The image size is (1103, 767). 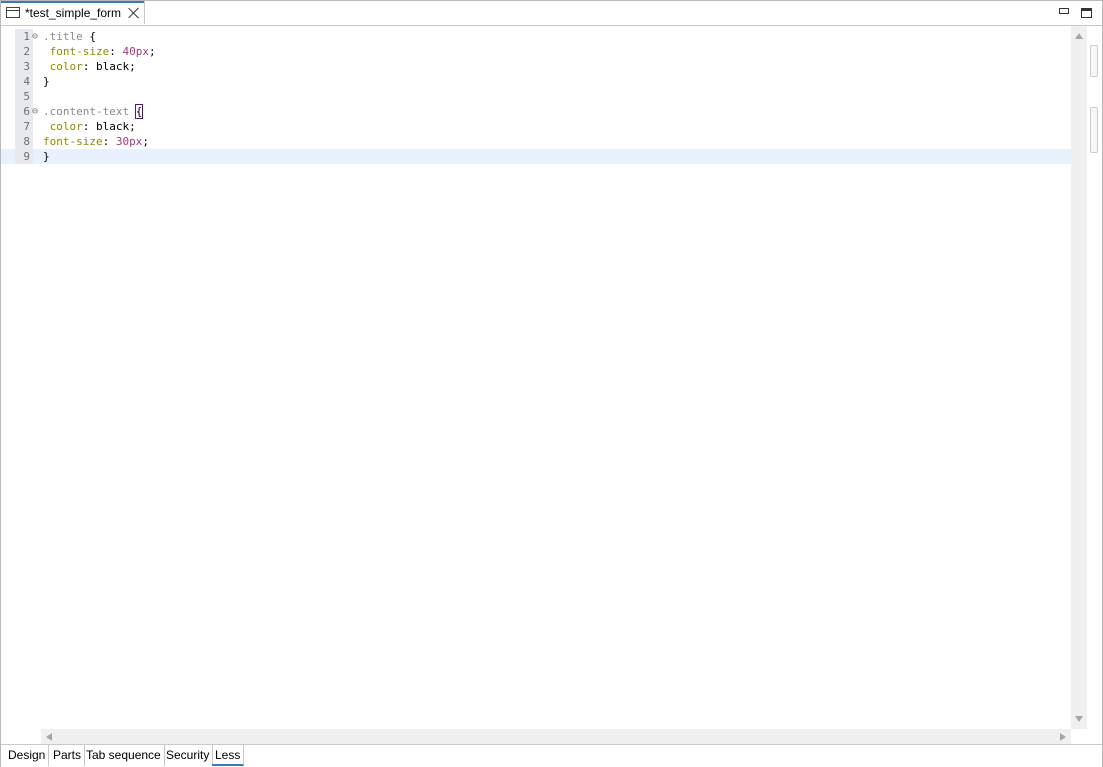 What do you see at coordinates (536, 111) in the screenshot?
I see `code-line: 6 ⊖ .content-text {` at bounding box center [536, 111].